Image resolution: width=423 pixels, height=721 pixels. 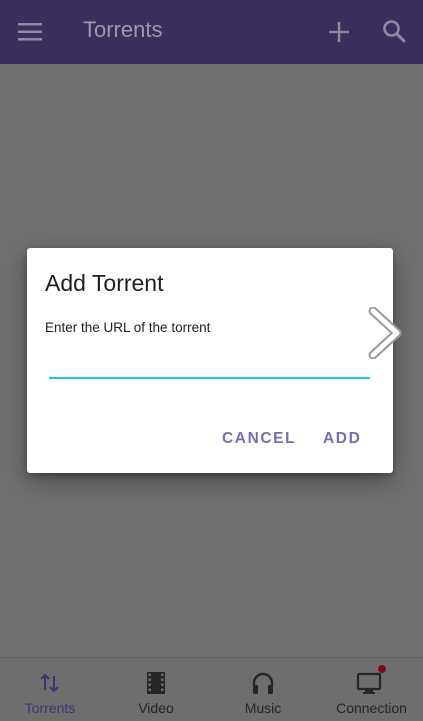 I want to click on search-icon, so click(x=394, y=31).